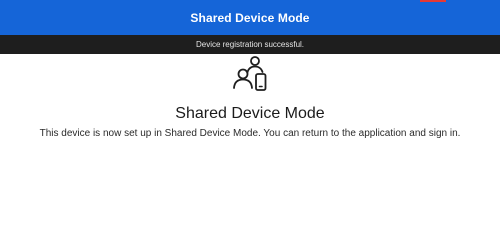 The image size is (500, 240). Describe the element at coordinates (250, 113) in the screenshot. I see `page-title: Shared Device Mode` at that location.